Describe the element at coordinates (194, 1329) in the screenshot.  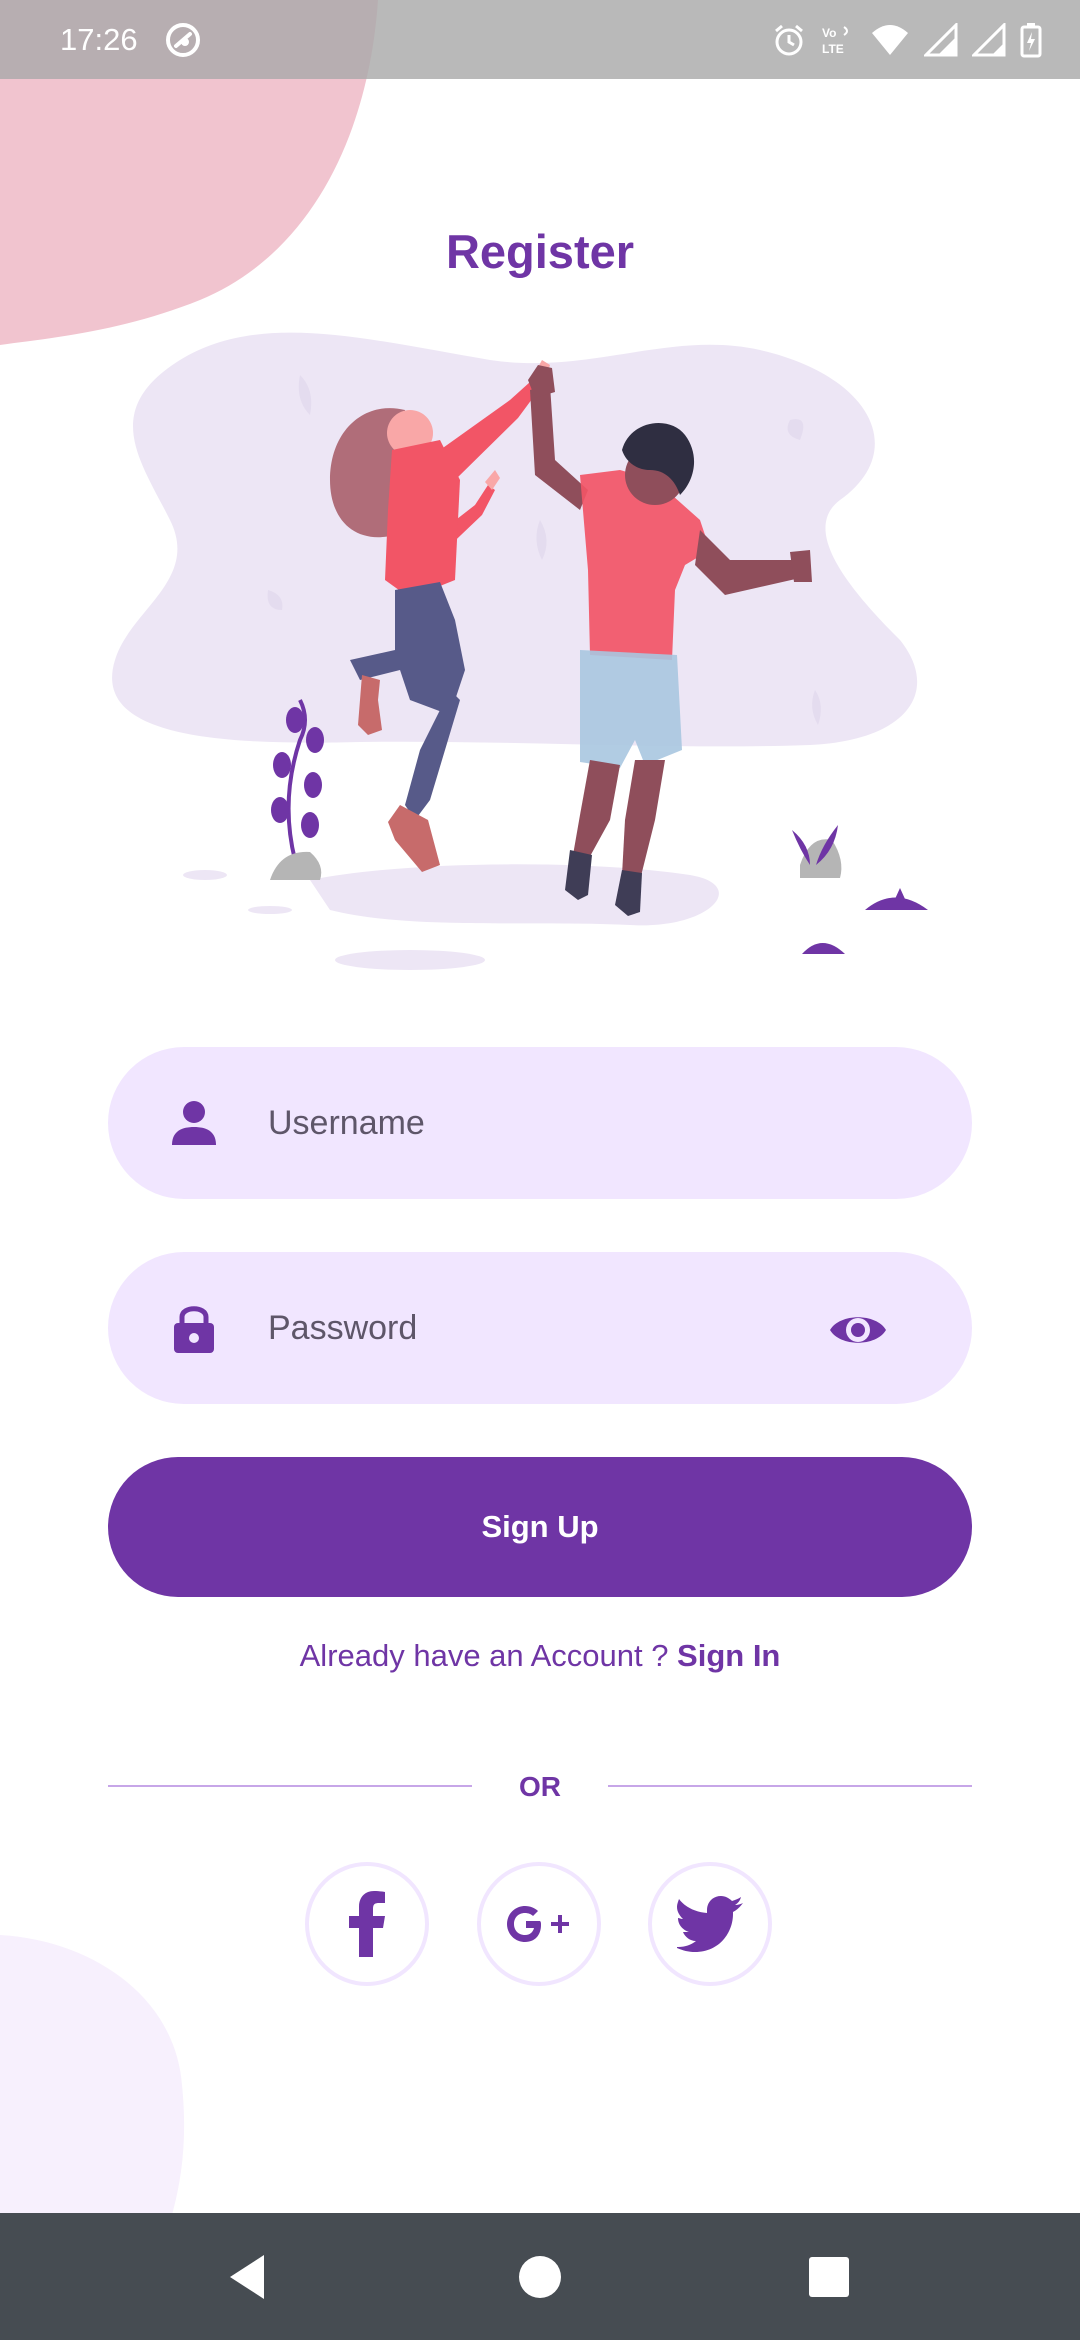
I see `lock-icon` at that location.